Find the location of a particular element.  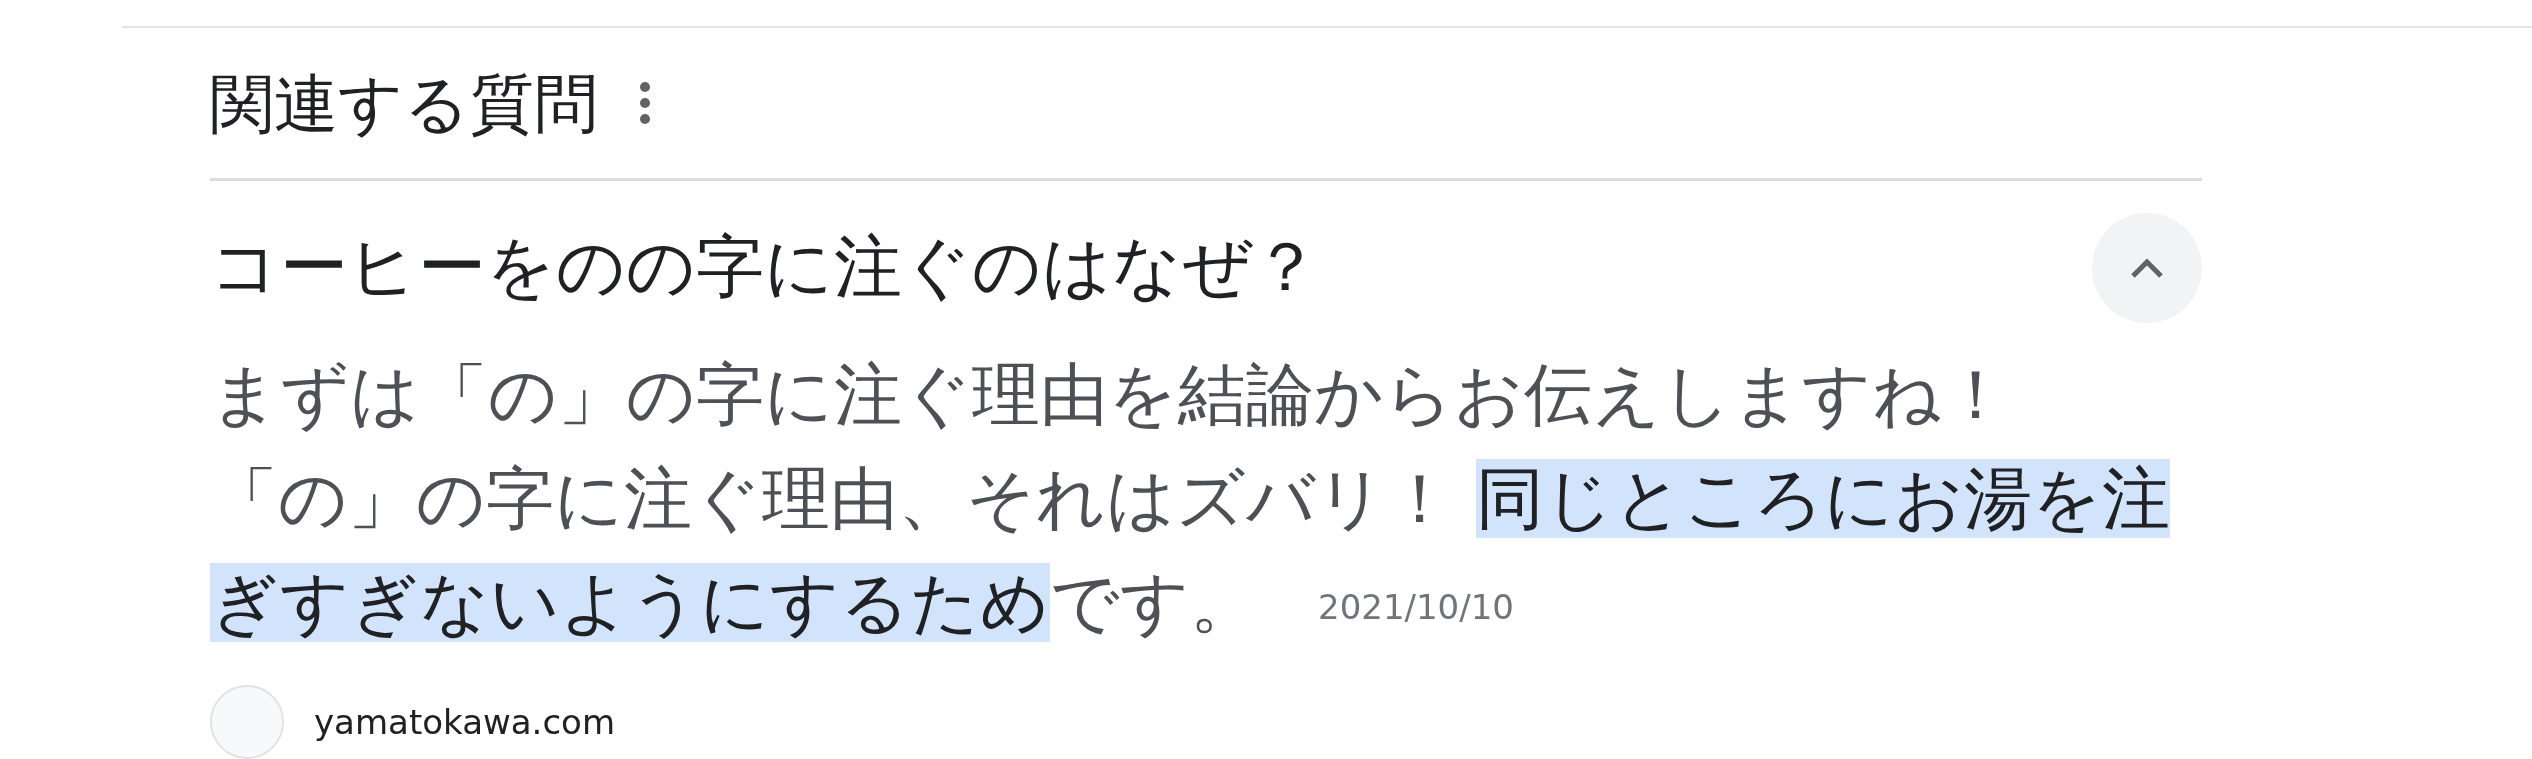

more-options-icon is located at coordinates (645, 102).